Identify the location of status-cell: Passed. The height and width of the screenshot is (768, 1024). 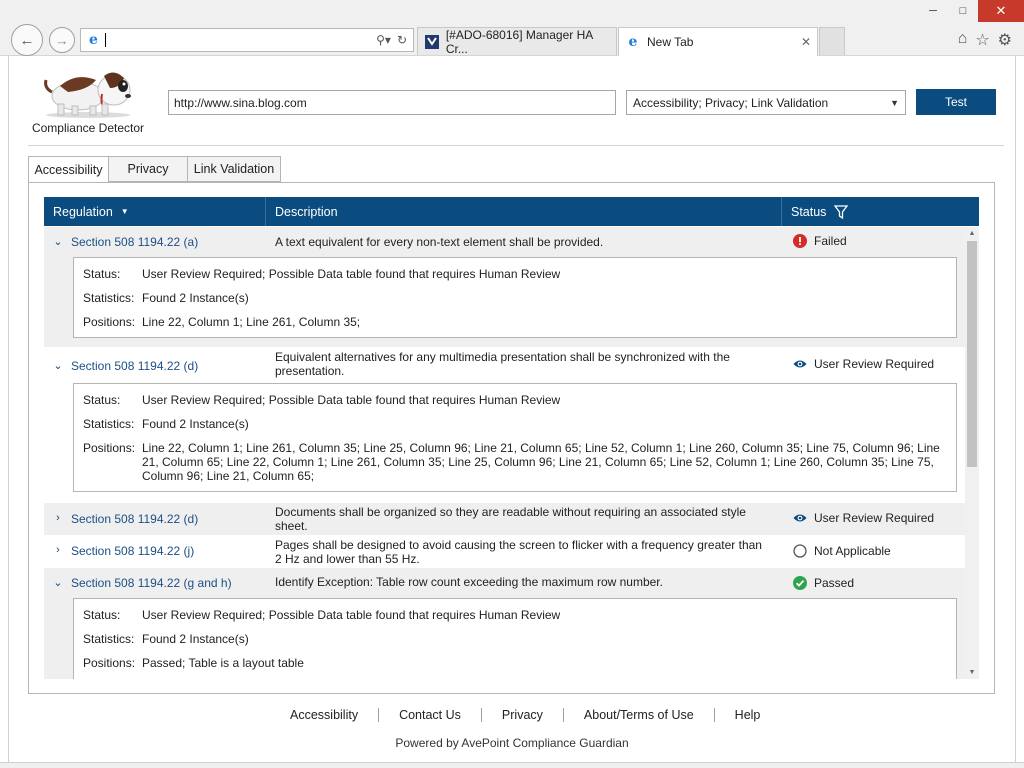
(823, 583).